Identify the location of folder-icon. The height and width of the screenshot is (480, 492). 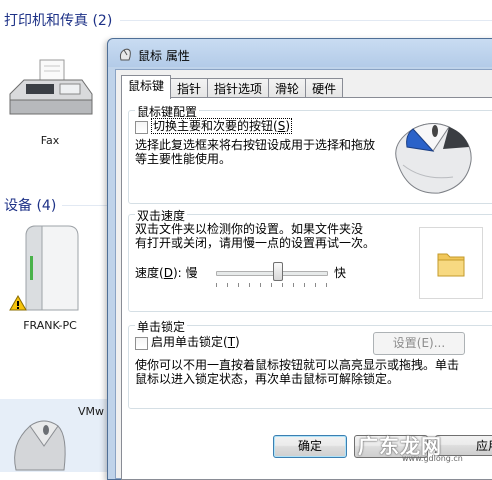
(451, 264).